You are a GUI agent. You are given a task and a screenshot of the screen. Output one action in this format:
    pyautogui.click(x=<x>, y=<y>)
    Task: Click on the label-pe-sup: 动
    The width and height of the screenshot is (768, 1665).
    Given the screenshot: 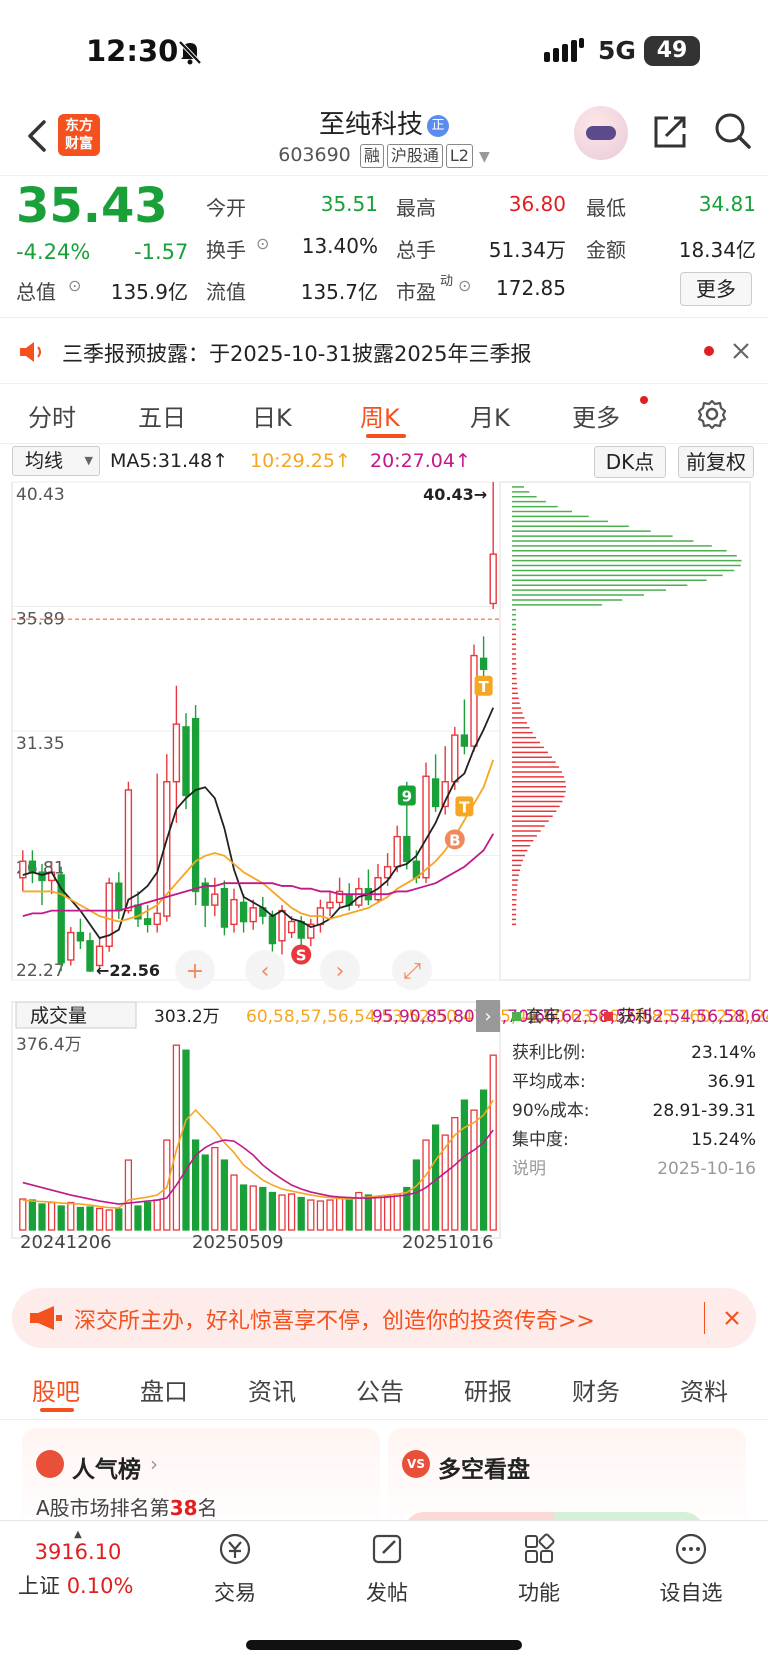 What is the action you would take?
    pyautogui.click(x=447, y=281)
    